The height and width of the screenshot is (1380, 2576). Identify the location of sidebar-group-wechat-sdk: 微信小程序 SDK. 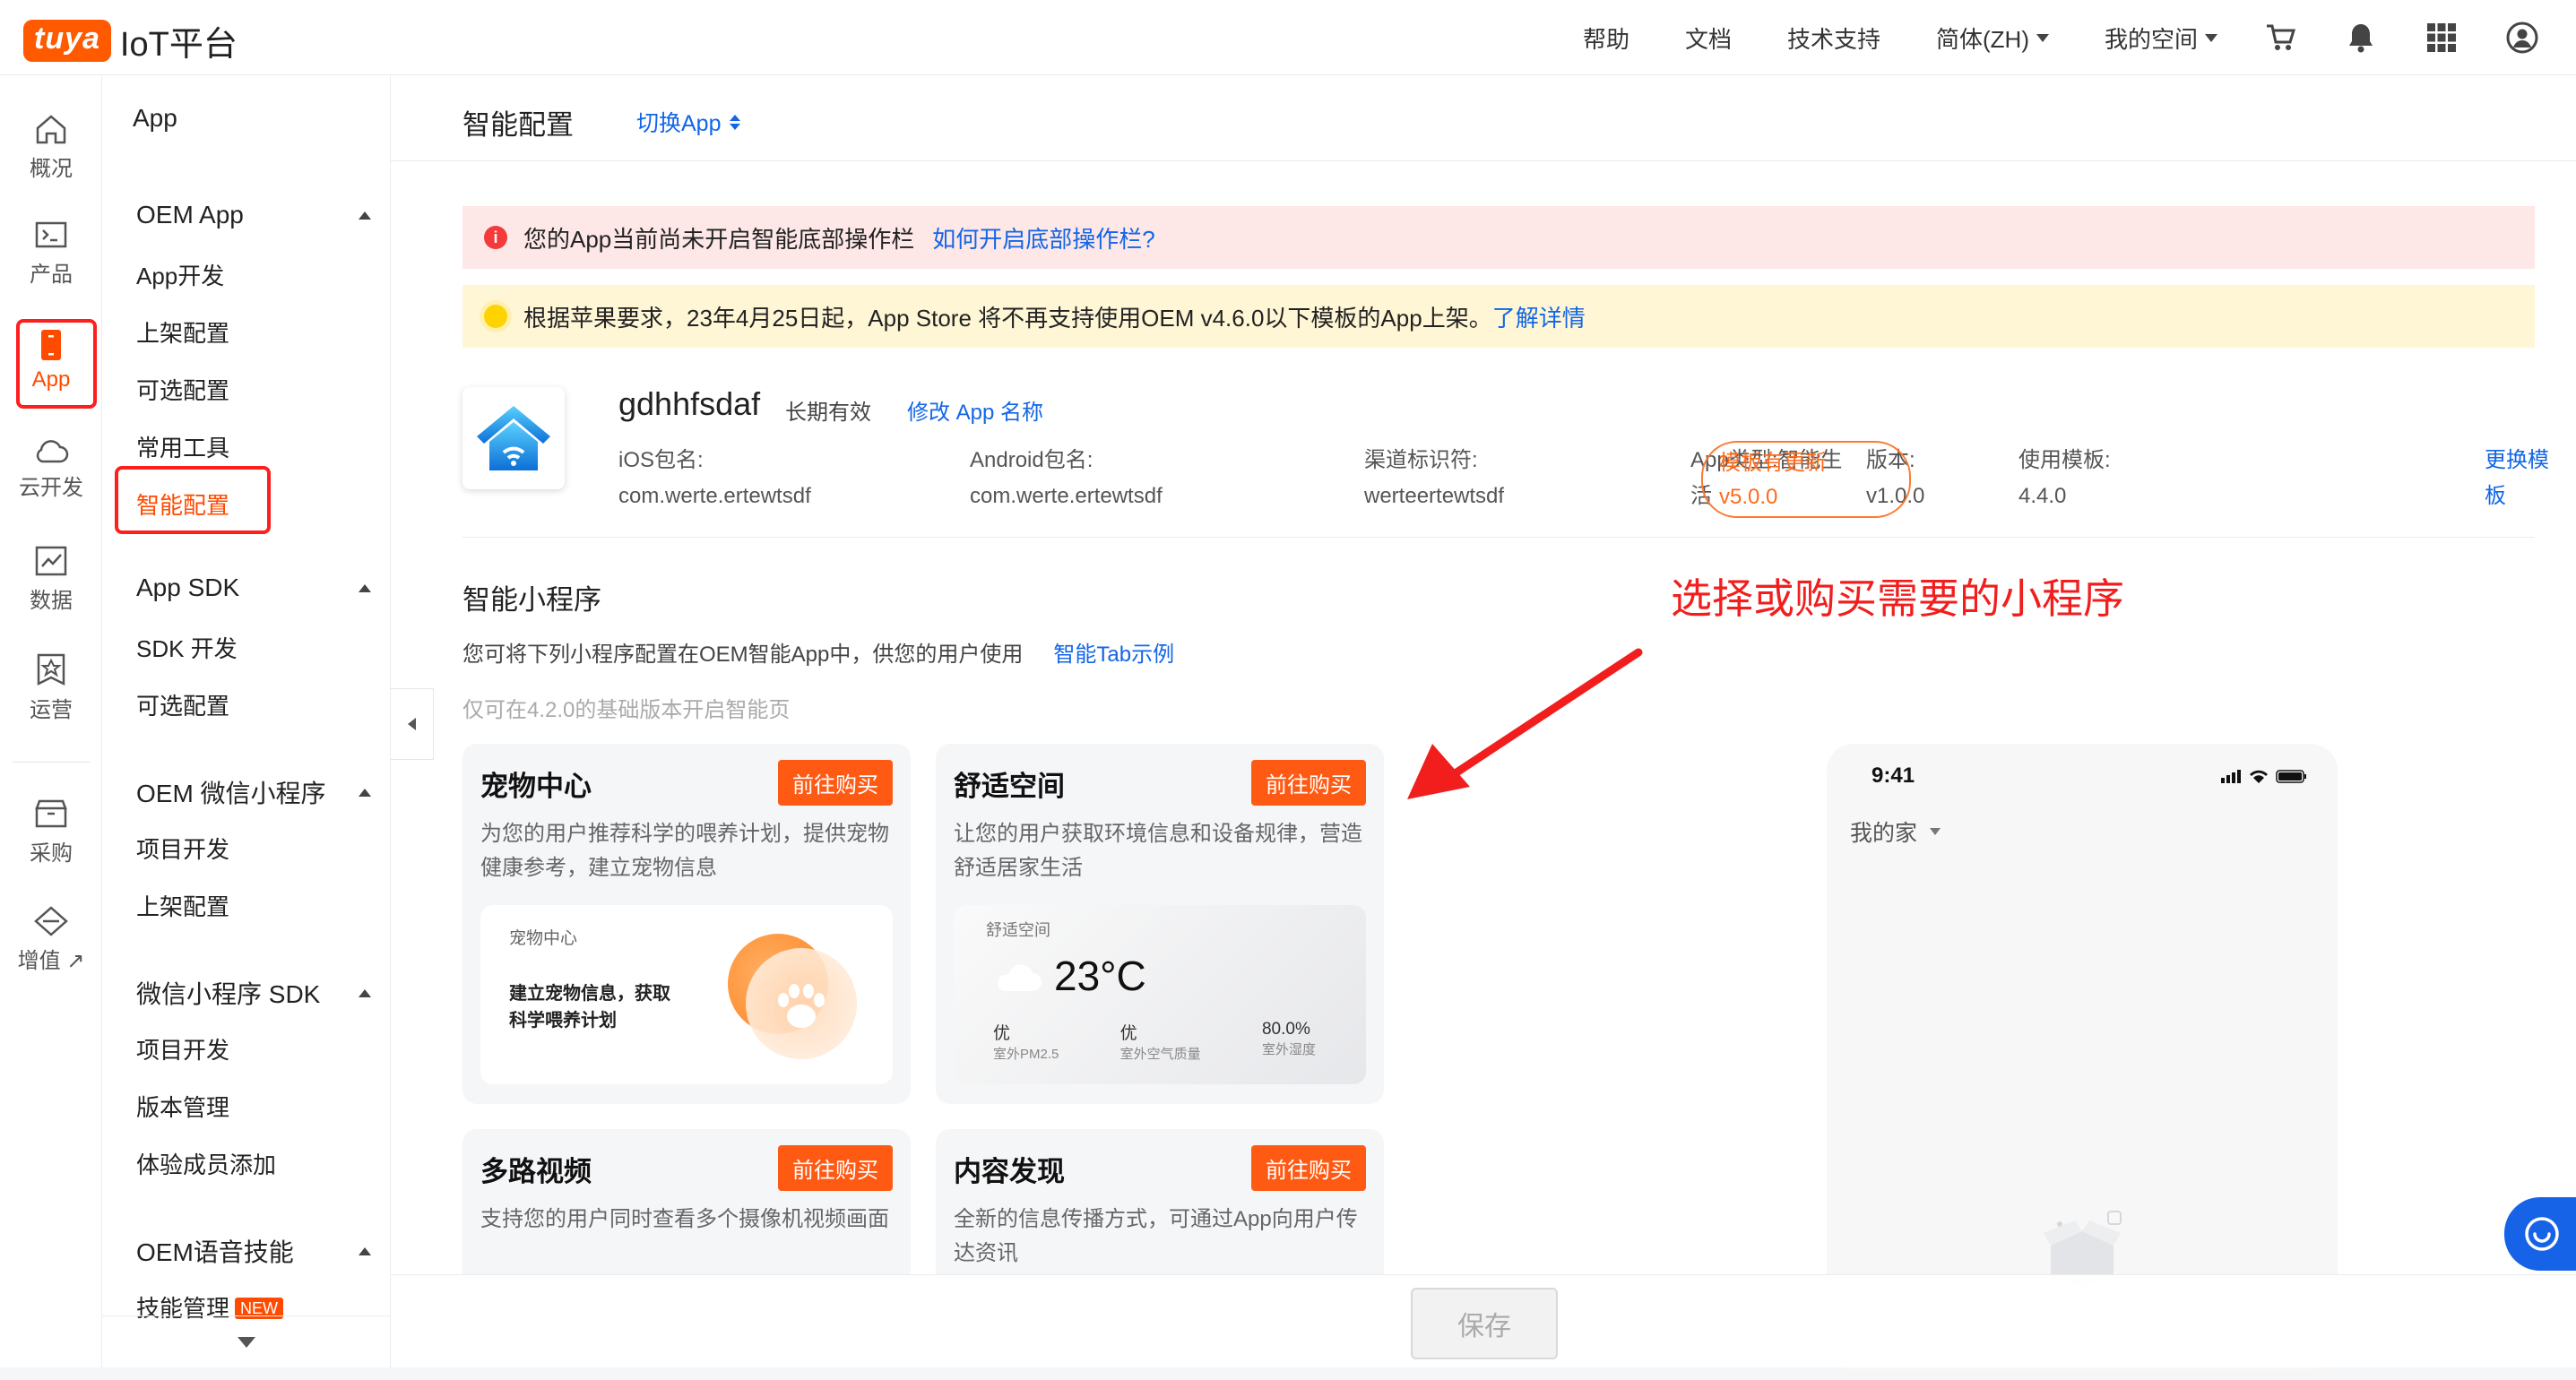
(253, 993).